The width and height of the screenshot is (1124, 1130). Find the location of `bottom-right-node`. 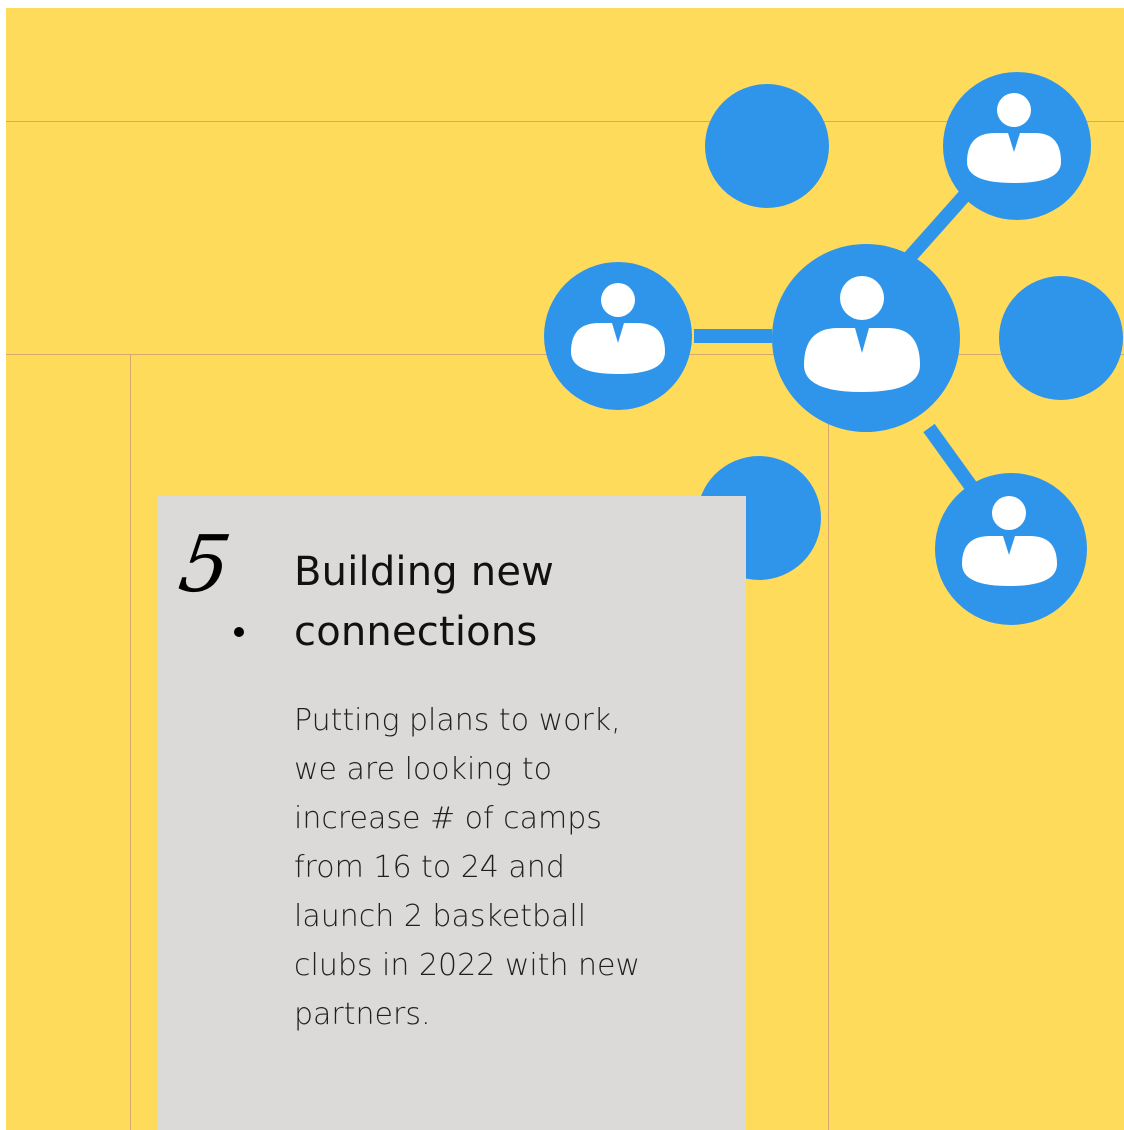

bottom-right-node is located at coordinates (1011, 549).